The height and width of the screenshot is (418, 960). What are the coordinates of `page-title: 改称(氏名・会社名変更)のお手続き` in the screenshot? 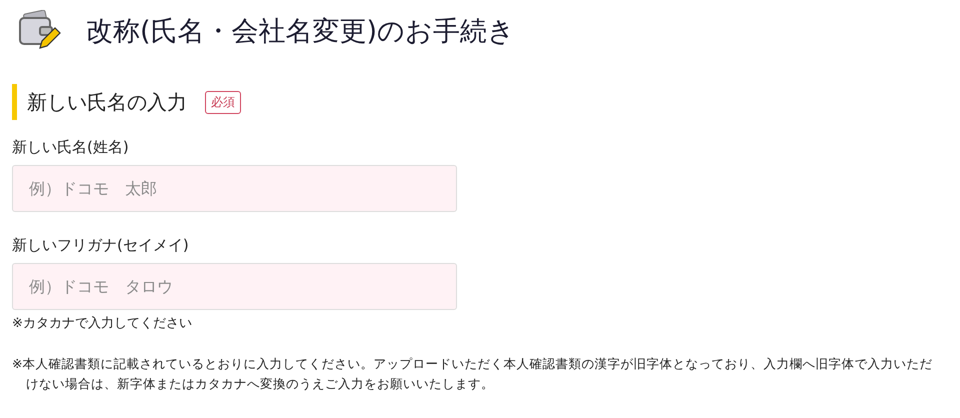 It's located at (301, 32).